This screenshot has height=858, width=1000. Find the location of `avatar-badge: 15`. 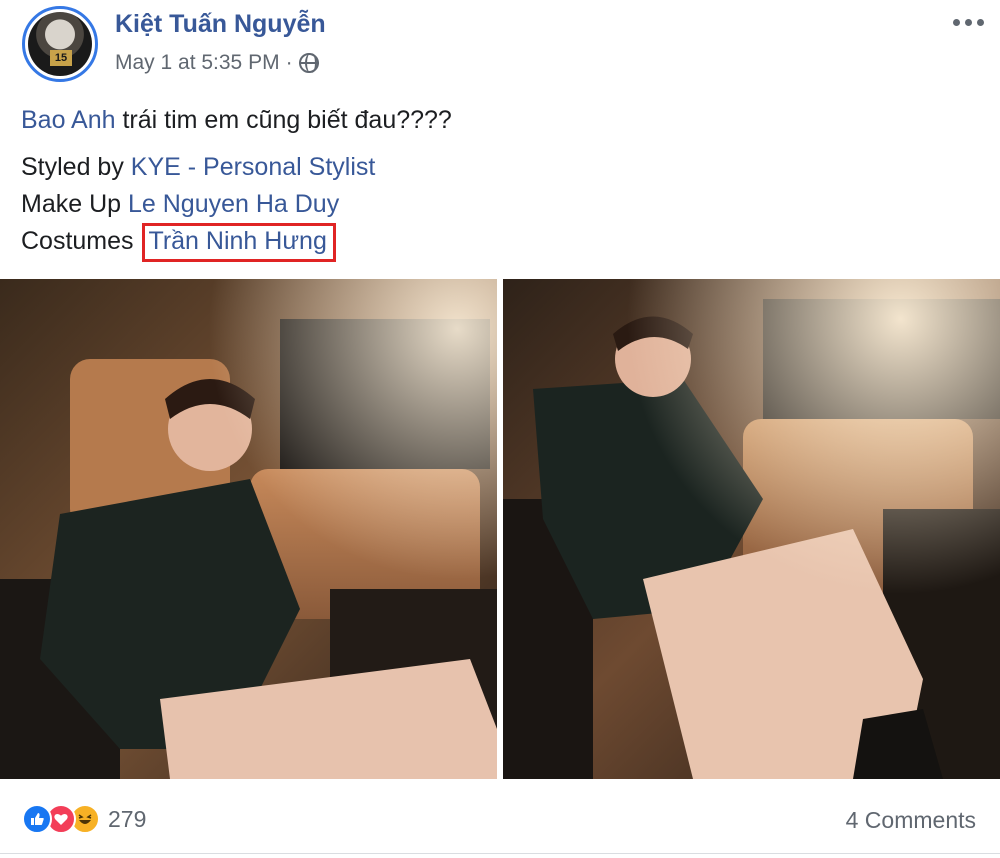

avatar-badge: 15 is located at coordinates (61, 58).